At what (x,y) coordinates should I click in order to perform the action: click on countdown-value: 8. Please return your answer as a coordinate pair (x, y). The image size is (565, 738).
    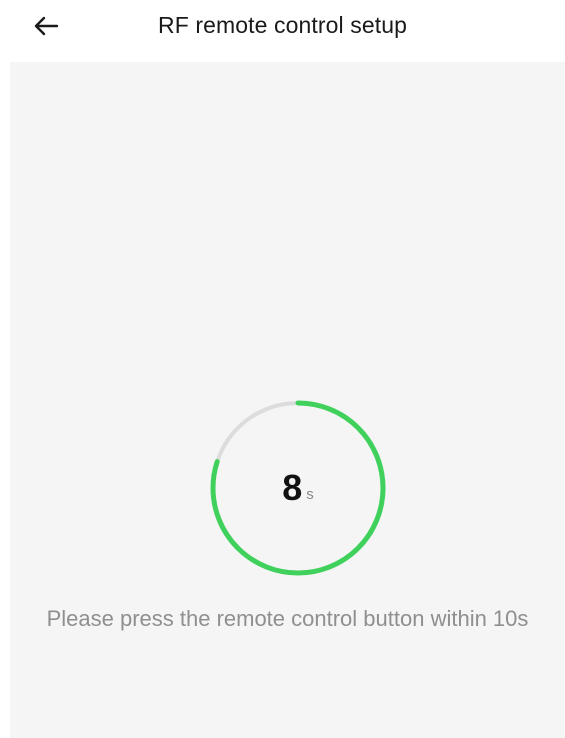
    Looking at the image, I should click on (292, 487).